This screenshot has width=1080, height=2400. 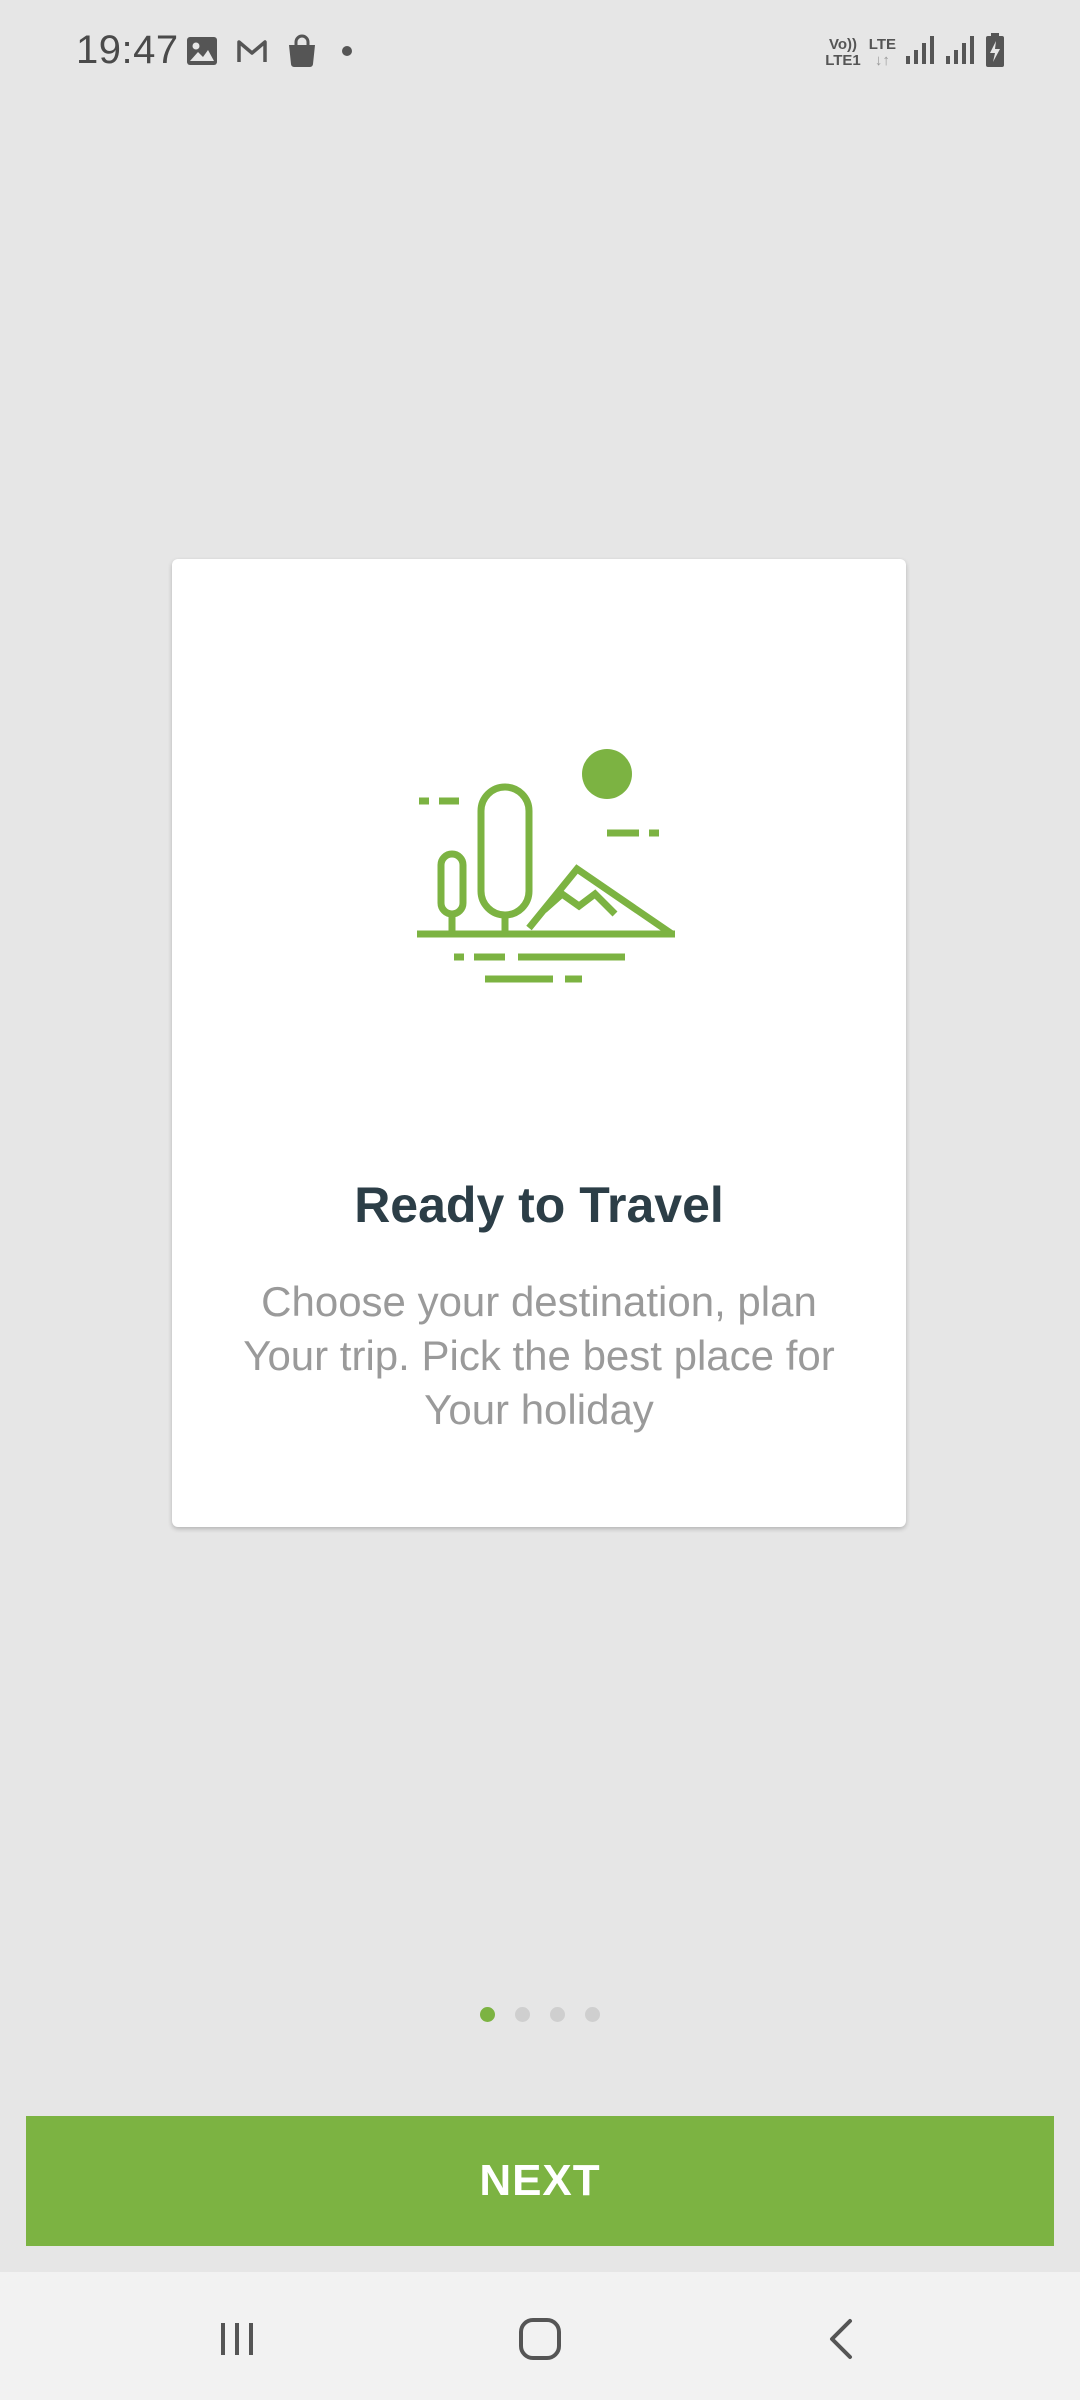 I want to click on gmail-icon, so click(x=252, y=51).